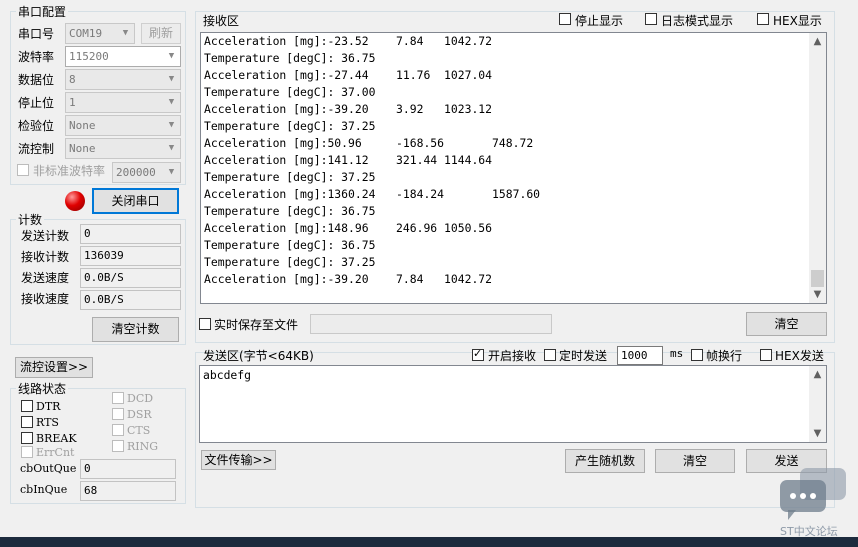  I want to click on receive-line: Acceleration [mg]:148.96 246.96 1050.56, so click(348, 228).